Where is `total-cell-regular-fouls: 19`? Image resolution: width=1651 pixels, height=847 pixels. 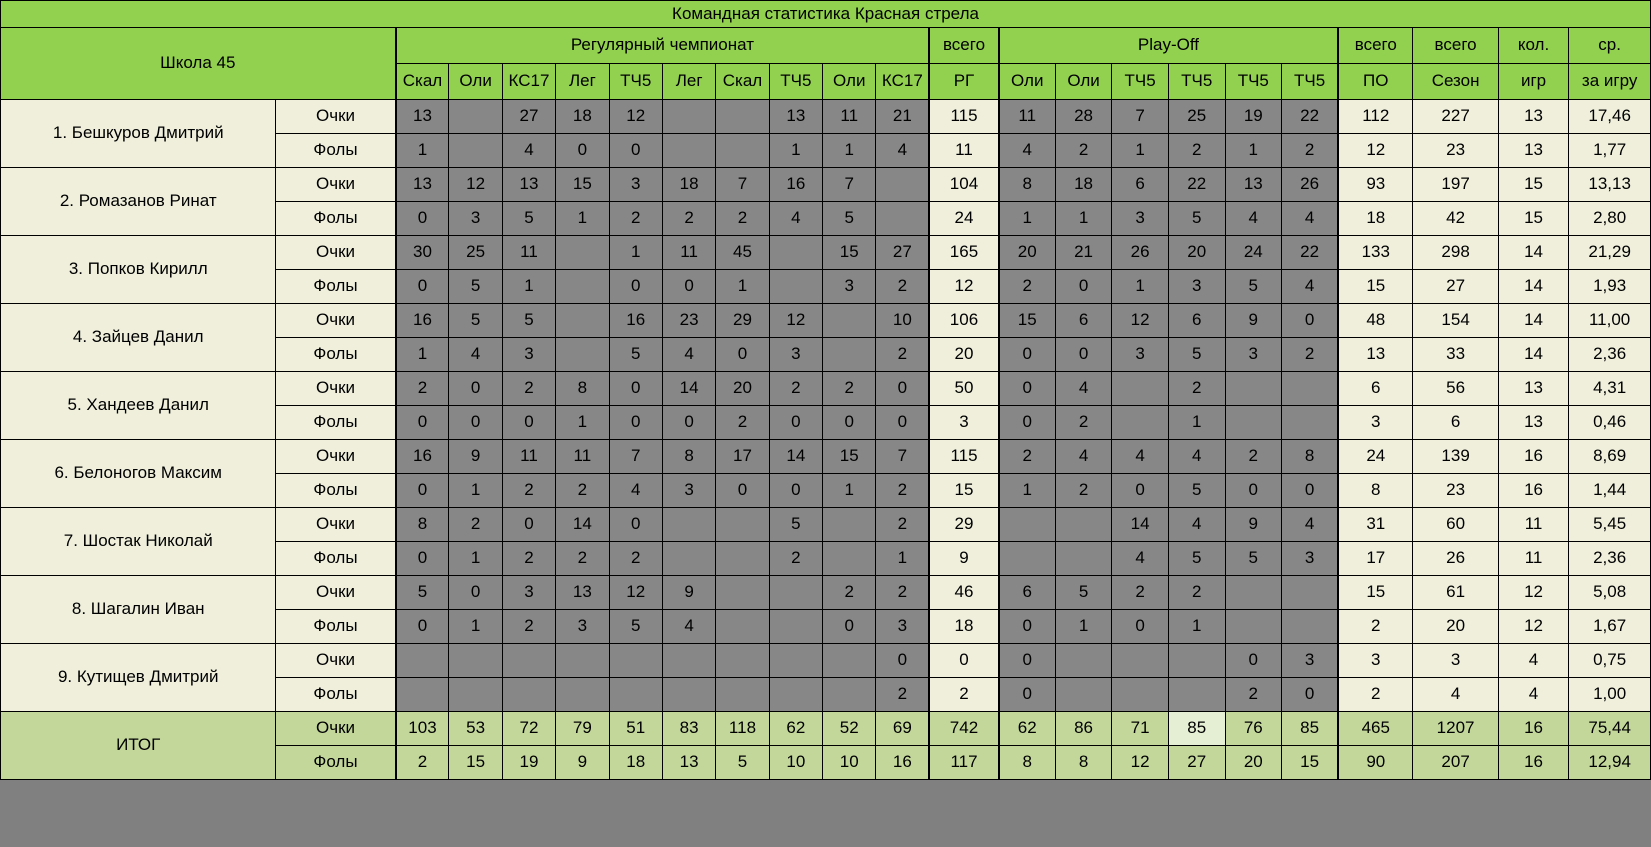 total-cell-regular-fouls: 19 is located at coordinates (529, 762).